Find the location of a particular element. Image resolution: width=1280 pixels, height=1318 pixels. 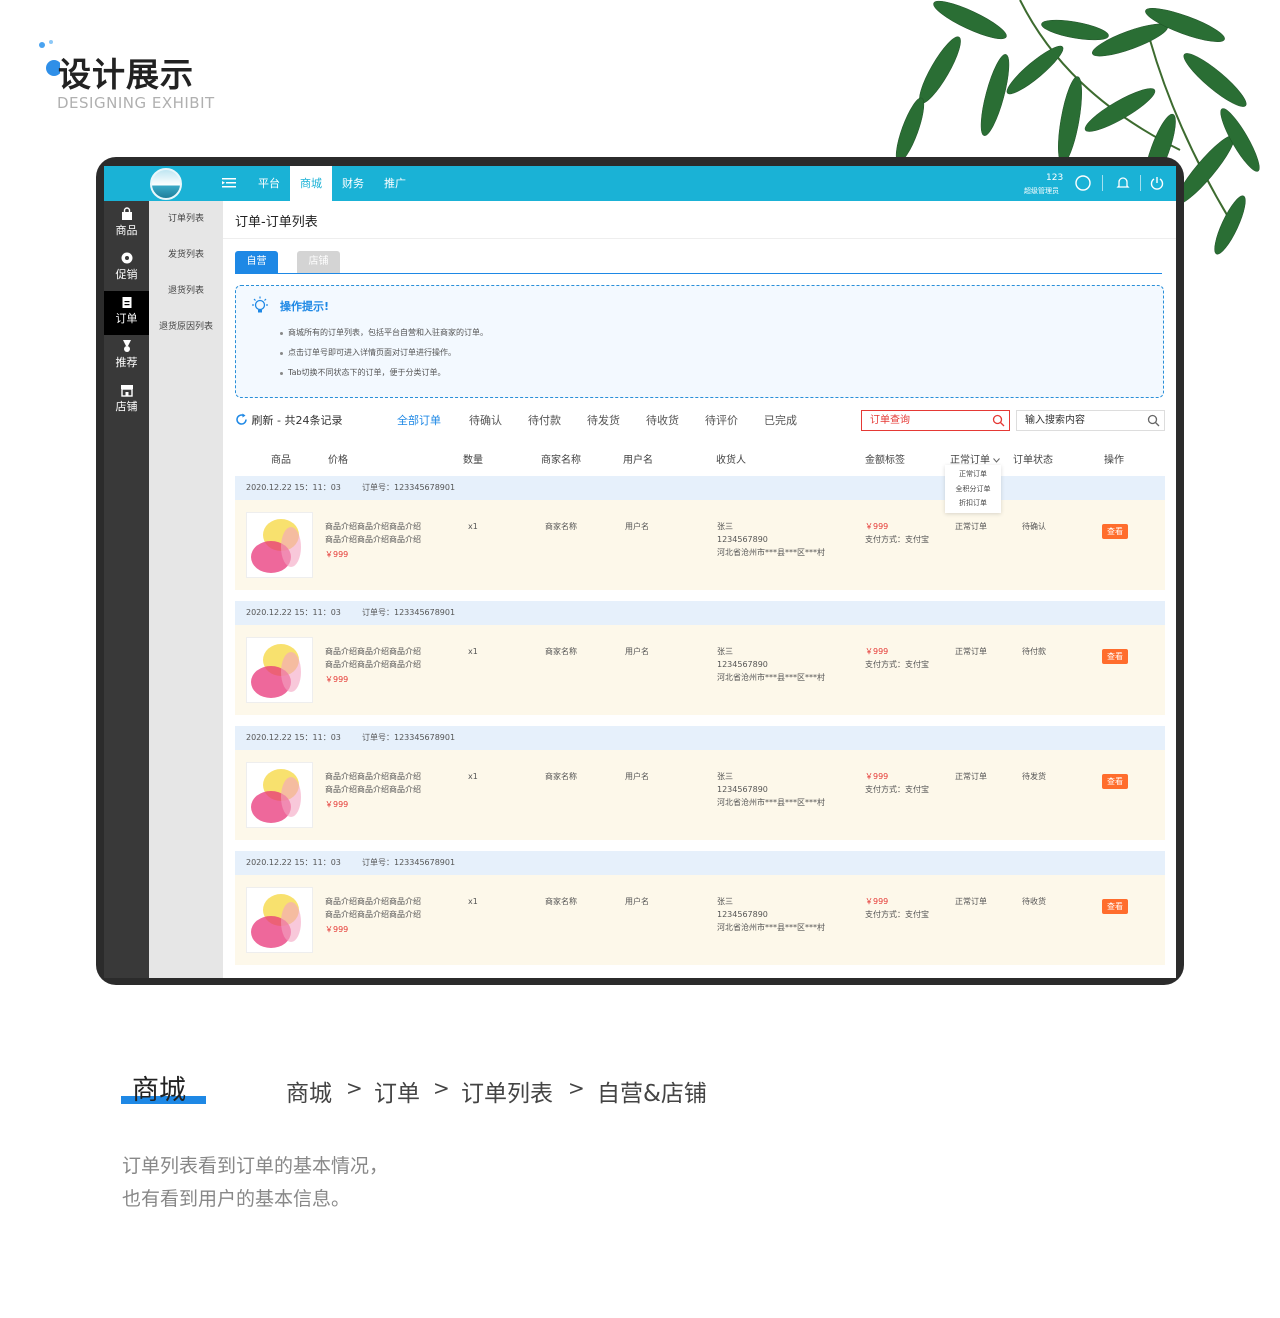

filter-to-confirm: 待确认 is located at coordinates (485, 420).